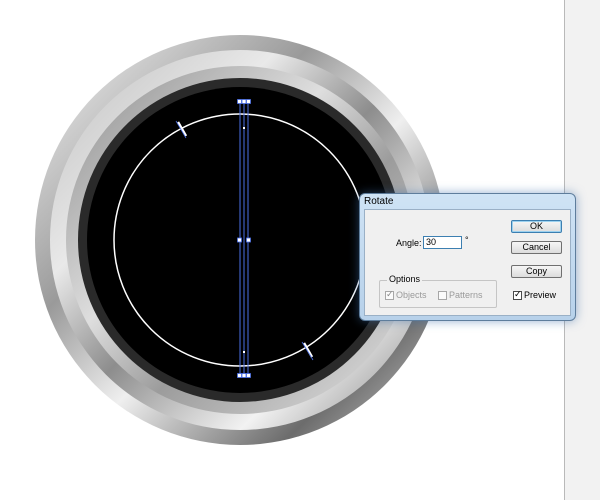  What do you see at coordinates (442, 295) in the screenshot?
I see `patterns-checkbox` at bounding box center [442, 295].